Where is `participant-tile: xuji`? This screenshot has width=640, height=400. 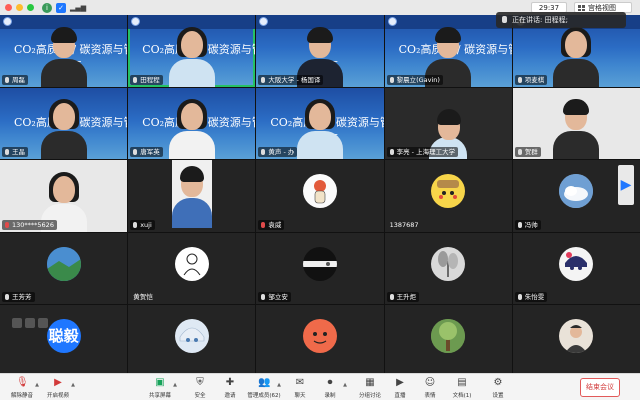 participant-tile: xuji is located at coordinates (192, 196).